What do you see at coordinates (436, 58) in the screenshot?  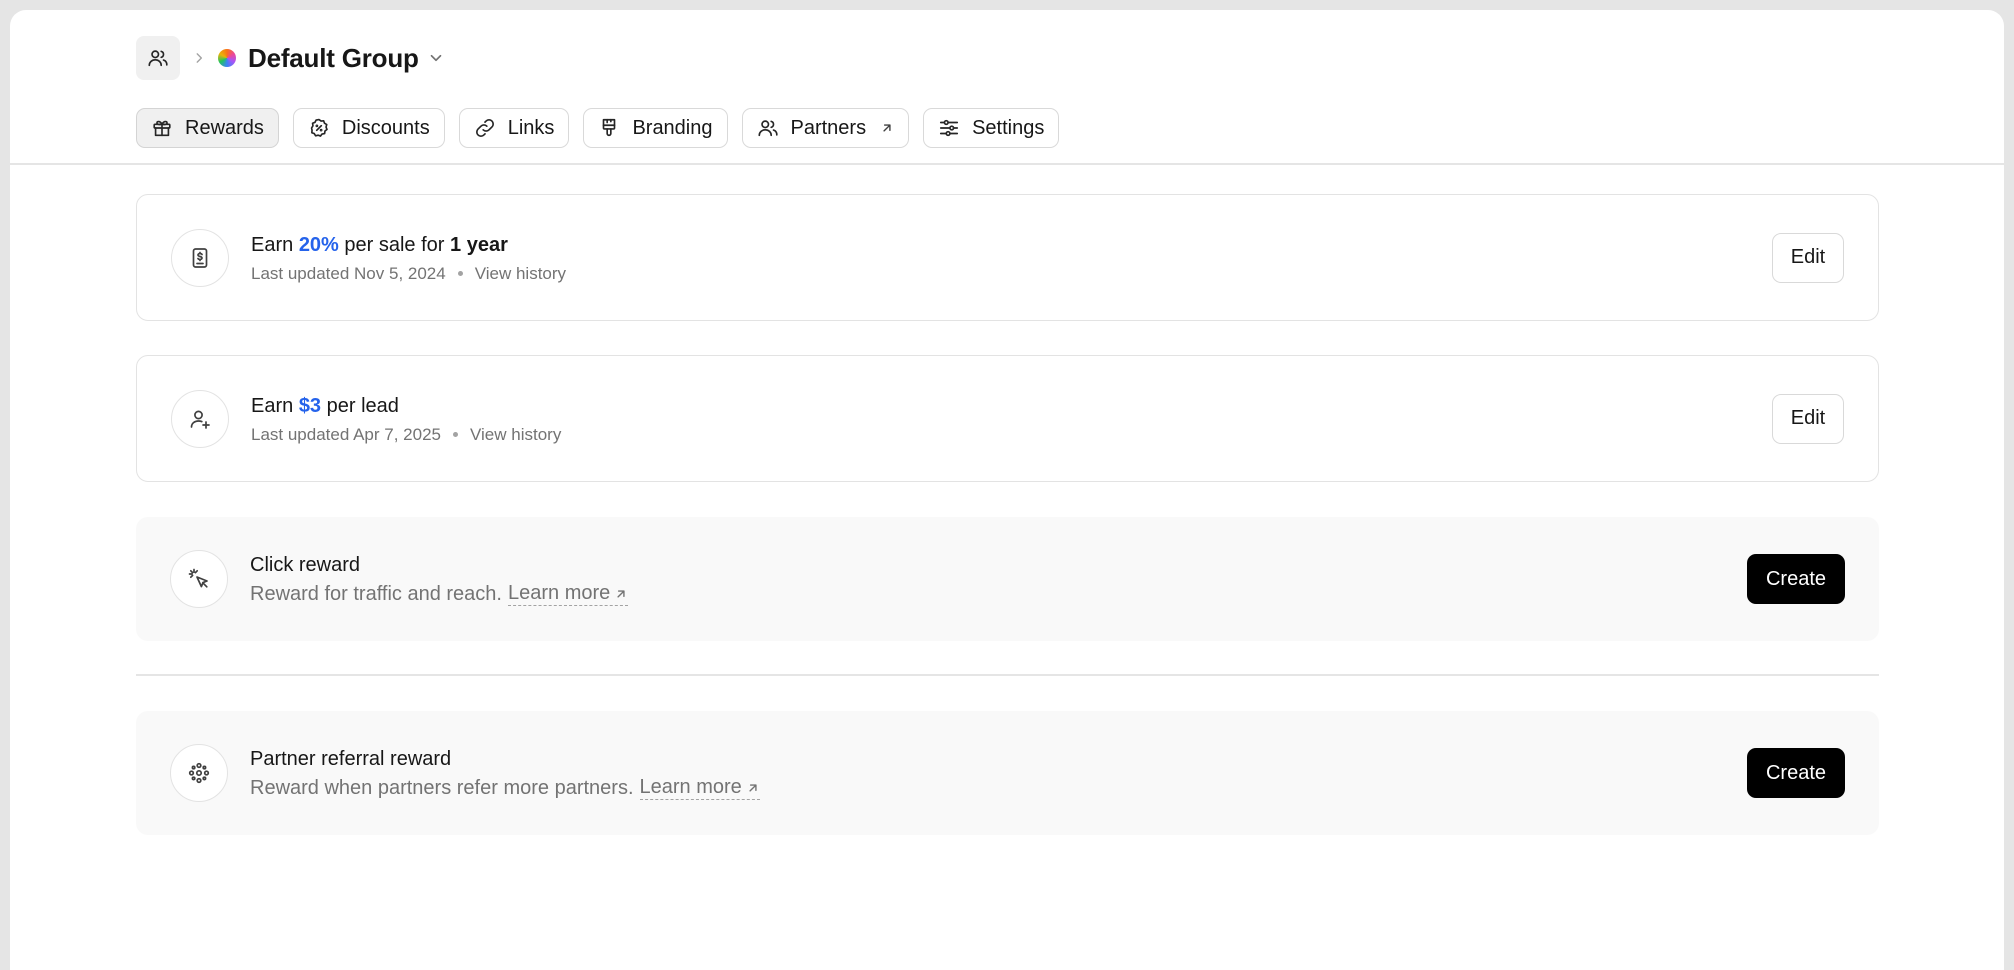 I see `chevron-down-icon` at bounding box center [436, 58].